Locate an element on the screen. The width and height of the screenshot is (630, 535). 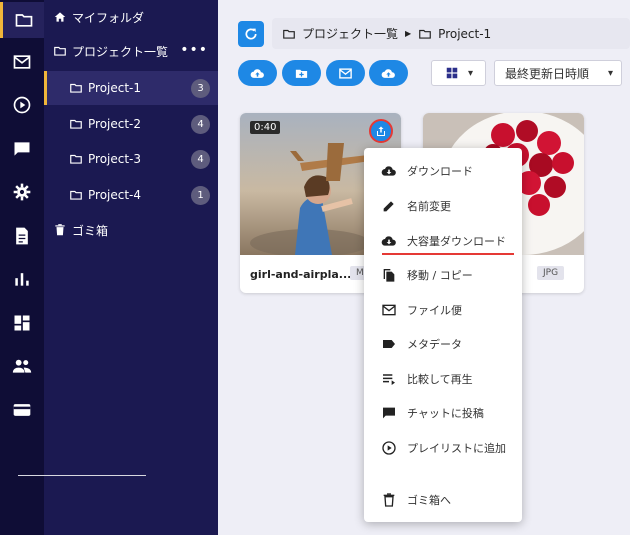
share-icon is located at coordinates (381, 131).